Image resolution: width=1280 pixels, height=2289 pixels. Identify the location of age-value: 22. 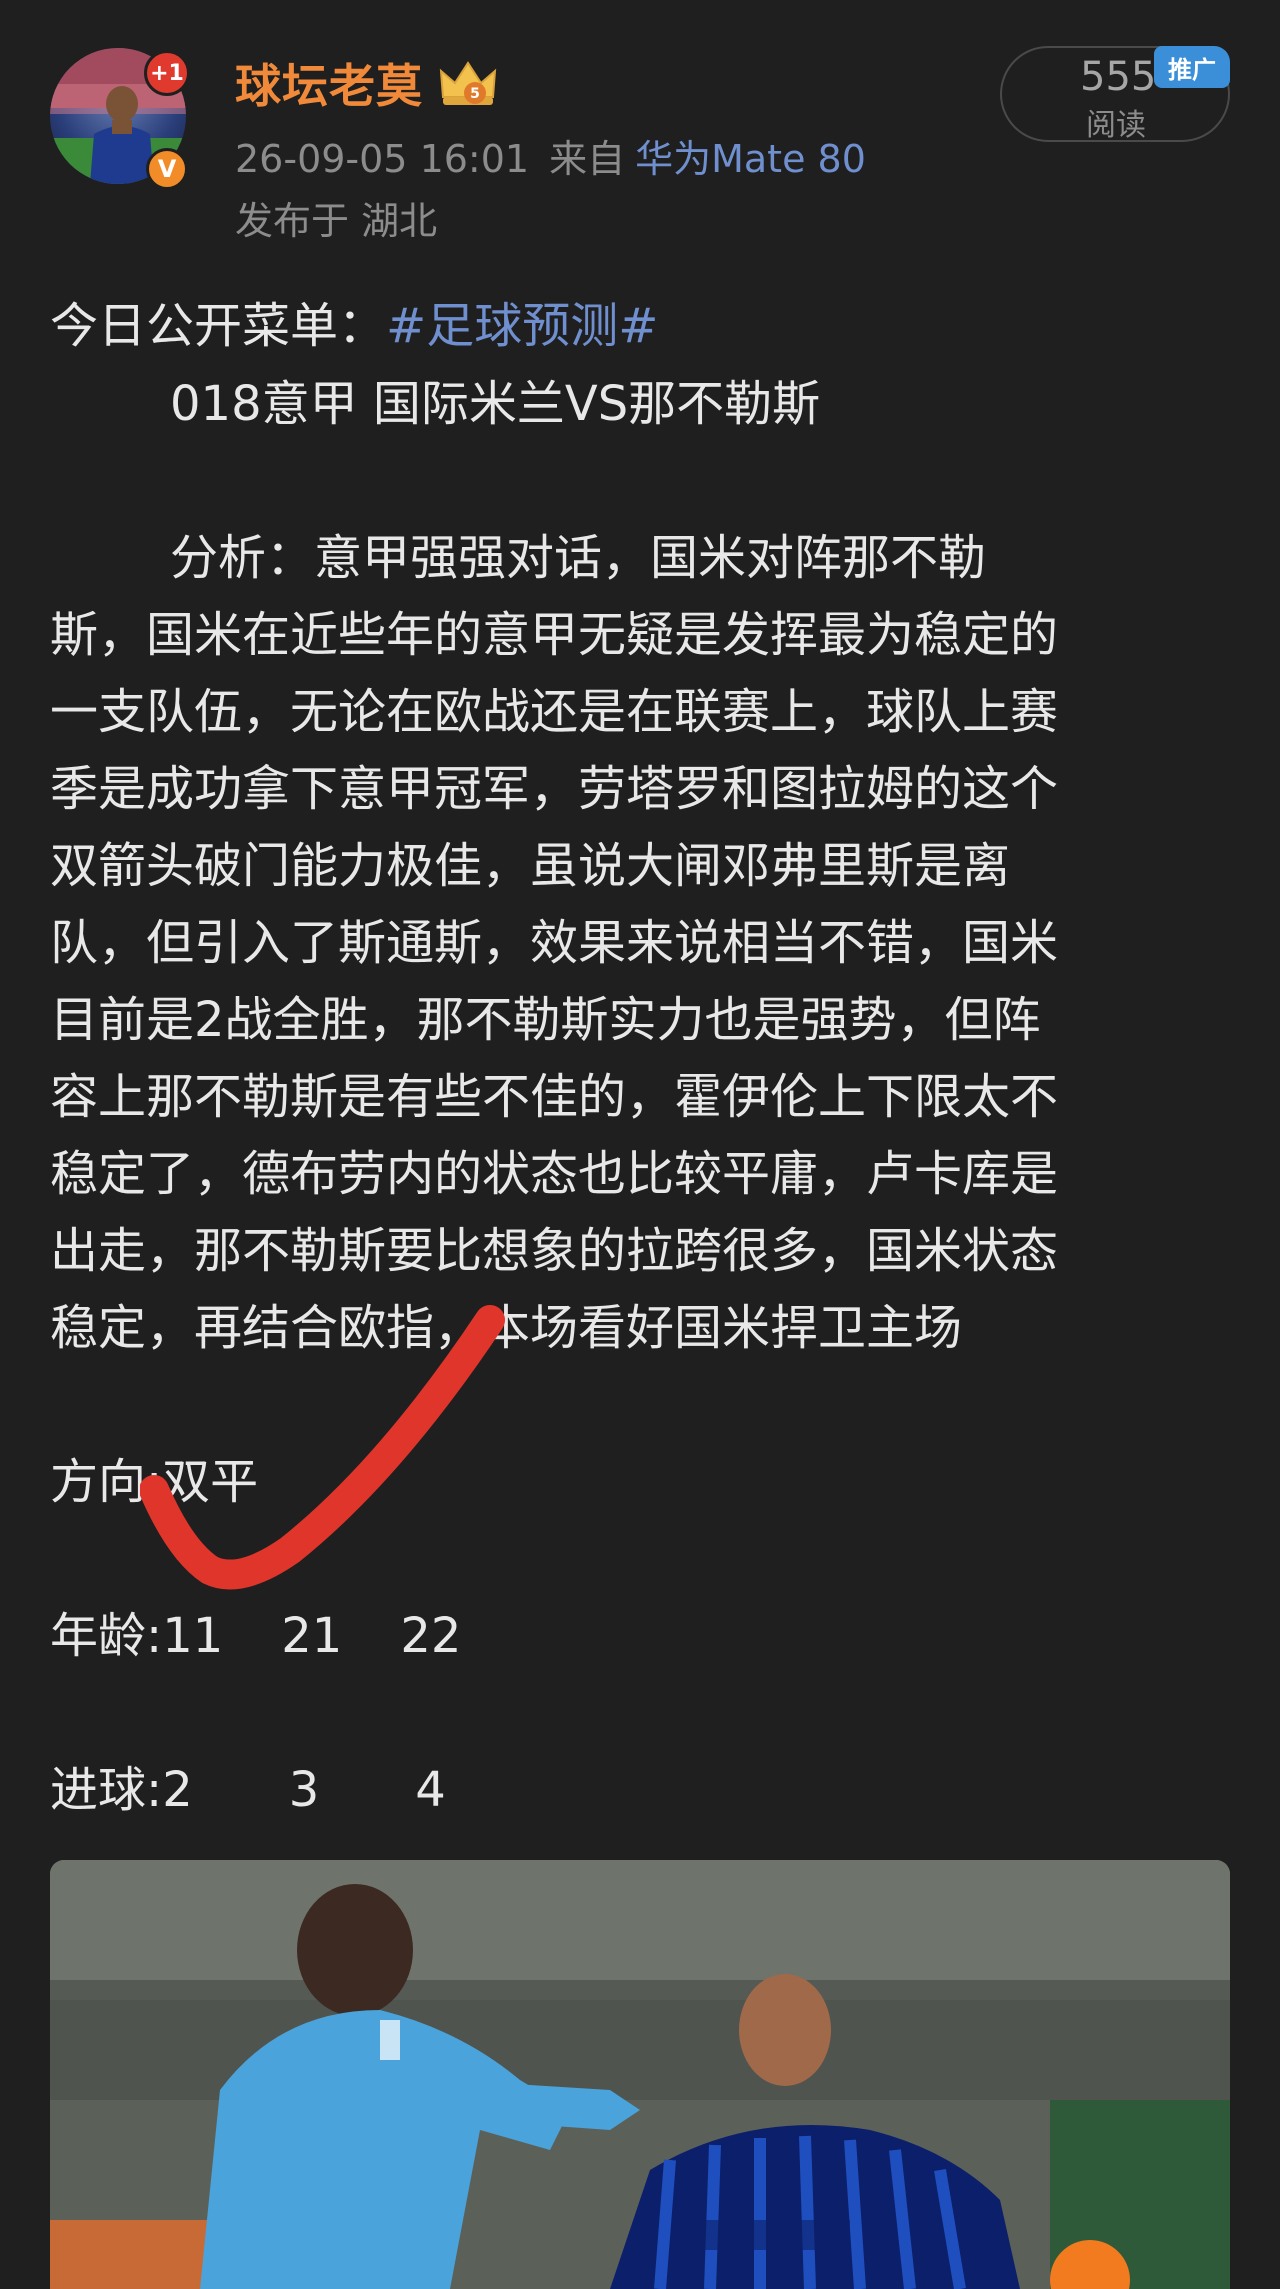
(431, 1636).